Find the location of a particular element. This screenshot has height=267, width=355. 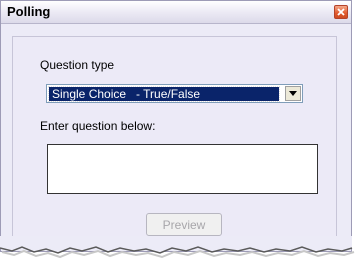

chevron-down-icon is located at coordinates (293, 93).